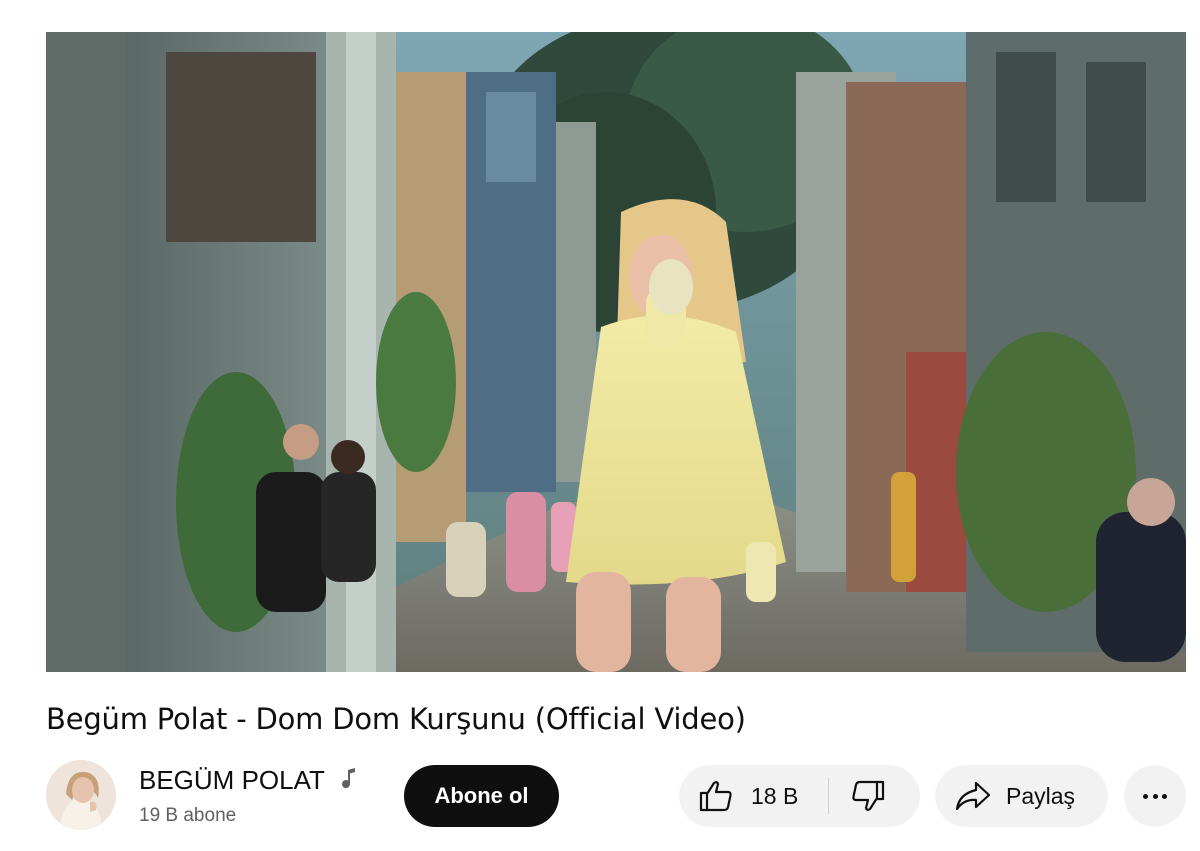  I want to click on more-actions-button, so click(1155, 796).